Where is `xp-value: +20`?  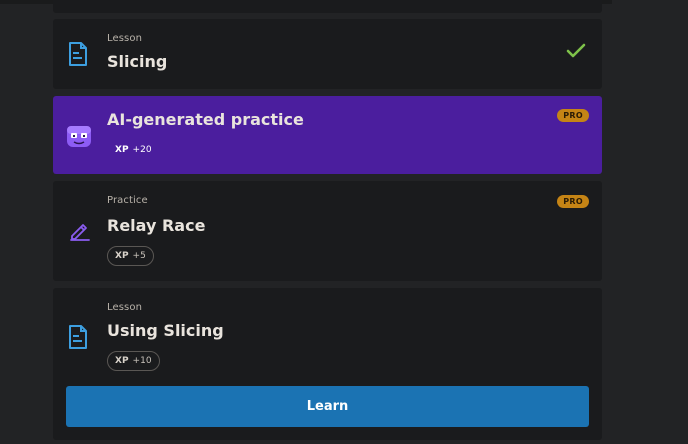 xp-value: +20 is located at coordinates (142, 150).